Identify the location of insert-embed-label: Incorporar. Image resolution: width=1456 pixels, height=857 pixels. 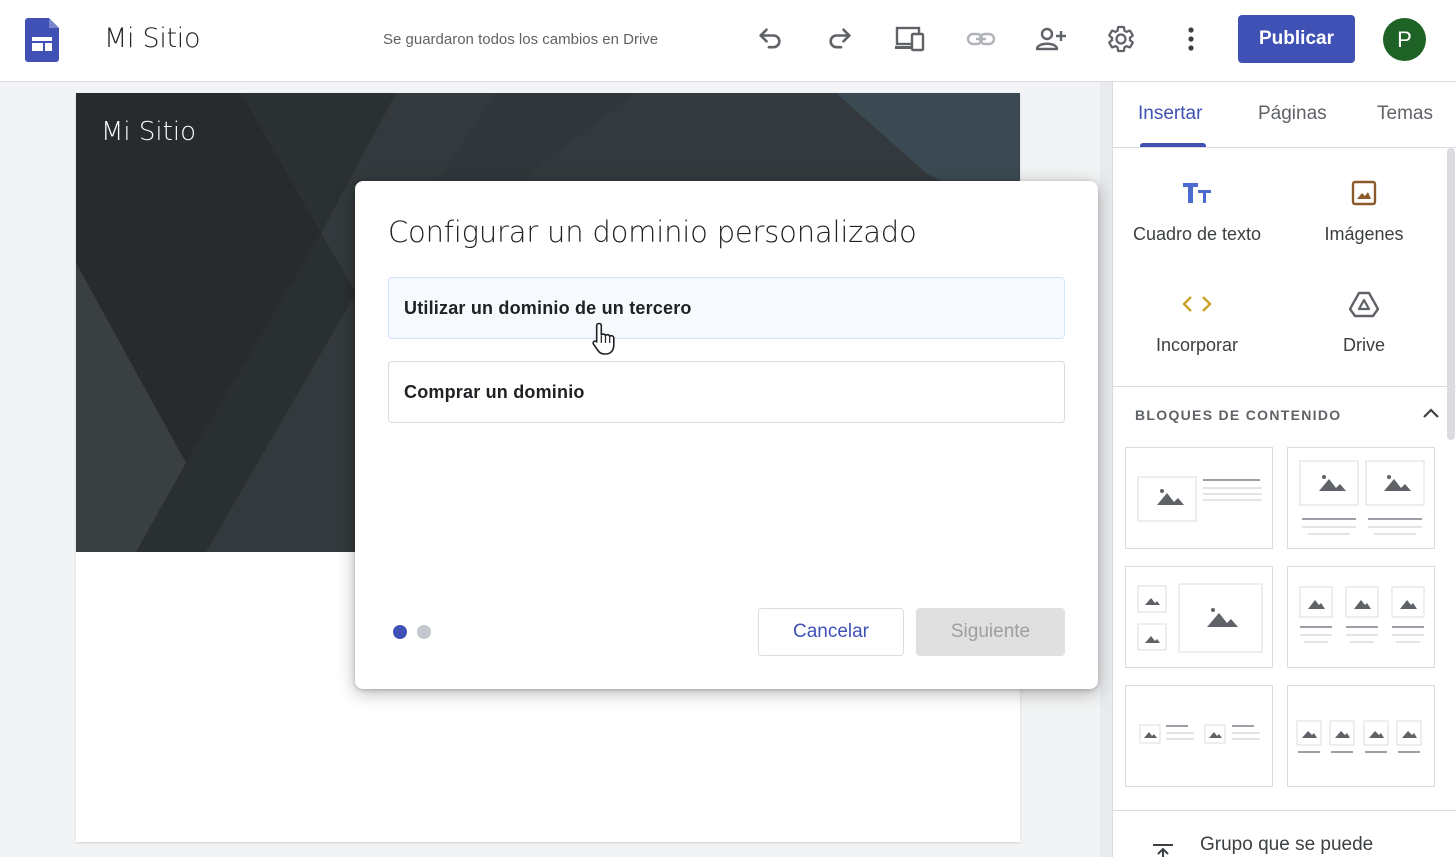
(1197, 345).